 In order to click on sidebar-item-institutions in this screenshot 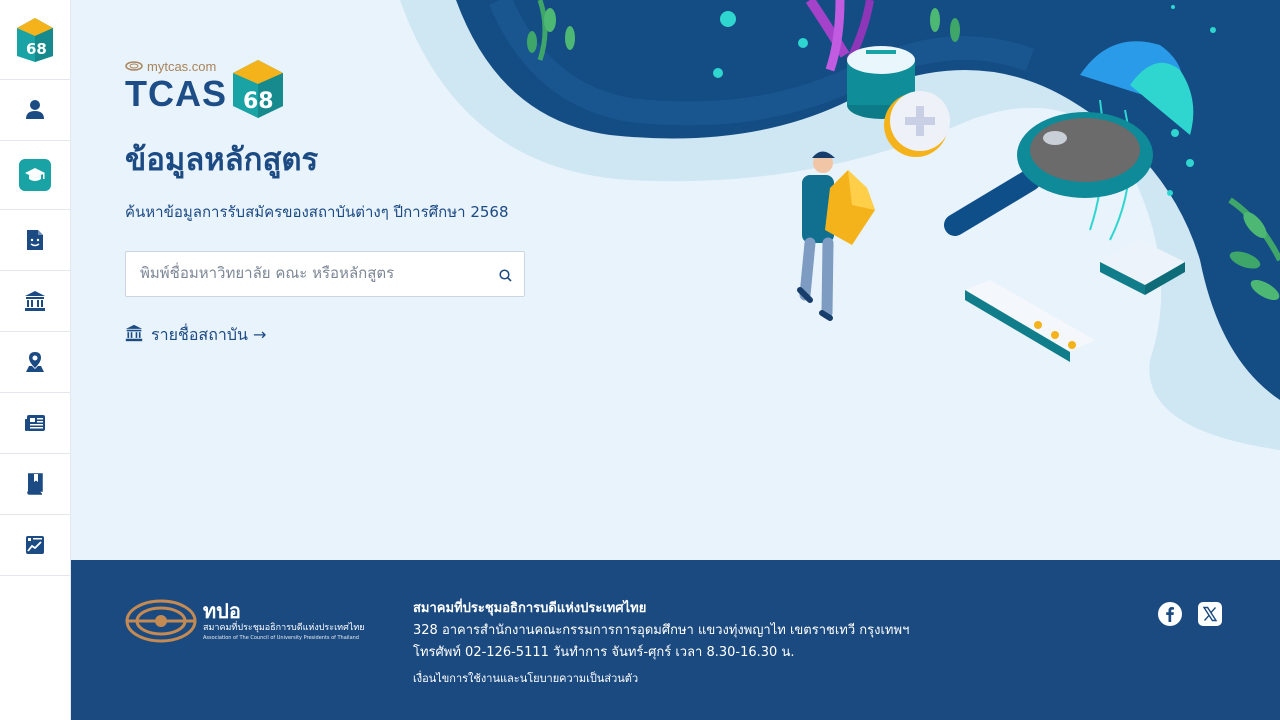, I will do `click(35, 301)`.